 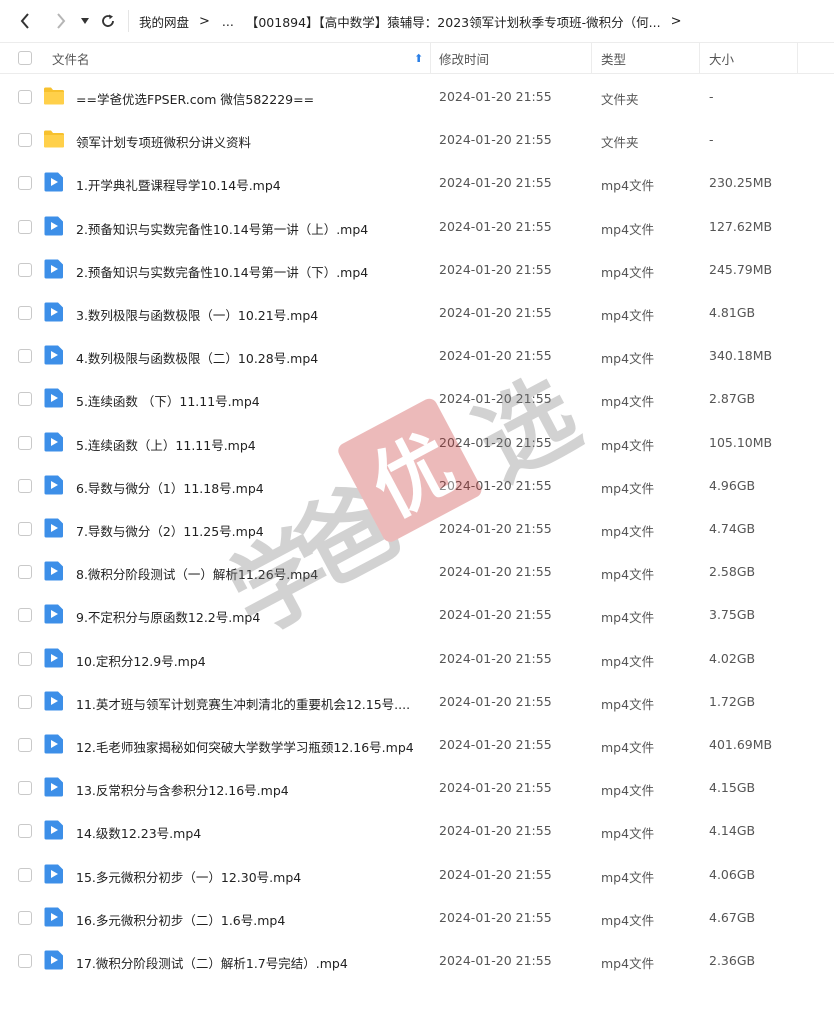 What do you see at coordinates (732, 658) in the screenshot?
I see `file-size: 4.02GB` at bounding box center [732, 658].